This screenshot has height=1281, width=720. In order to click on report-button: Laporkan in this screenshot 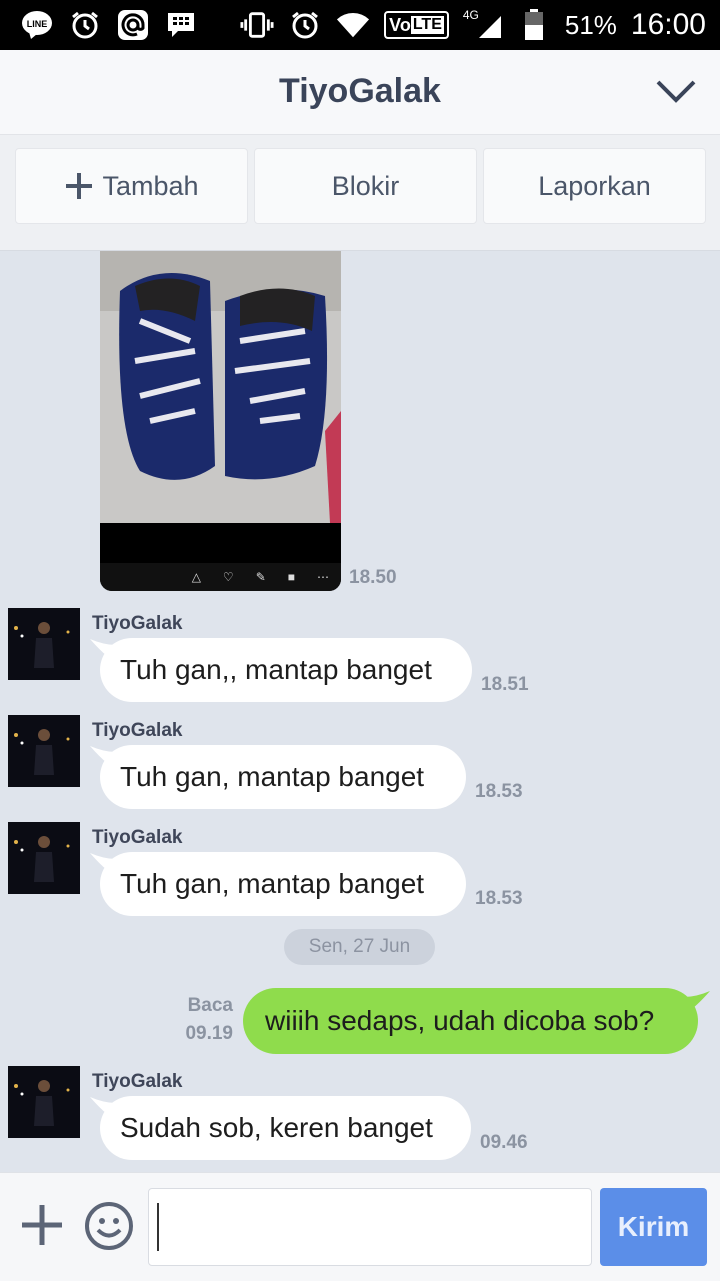, I will do `click(594, 186)`.